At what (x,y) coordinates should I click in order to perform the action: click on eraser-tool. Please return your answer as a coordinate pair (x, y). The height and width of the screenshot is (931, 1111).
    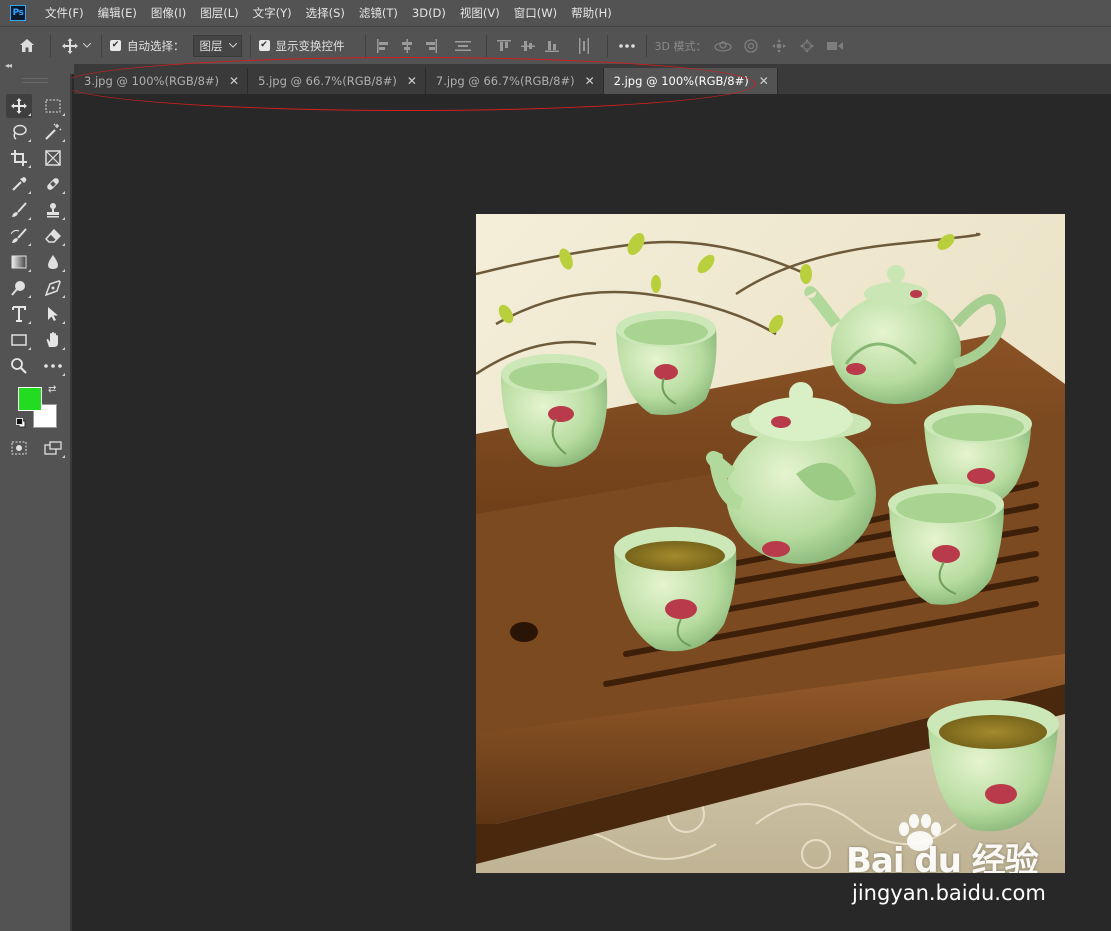
    Looking at the image, I should click on (53, 236).